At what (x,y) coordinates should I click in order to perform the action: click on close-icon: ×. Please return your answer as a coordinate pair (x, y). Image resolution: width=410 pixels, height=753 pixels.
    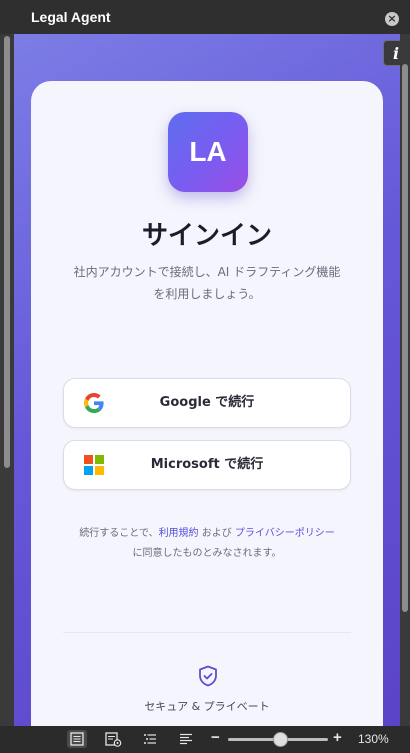
    Looking at the image, I should click on (392, 19).